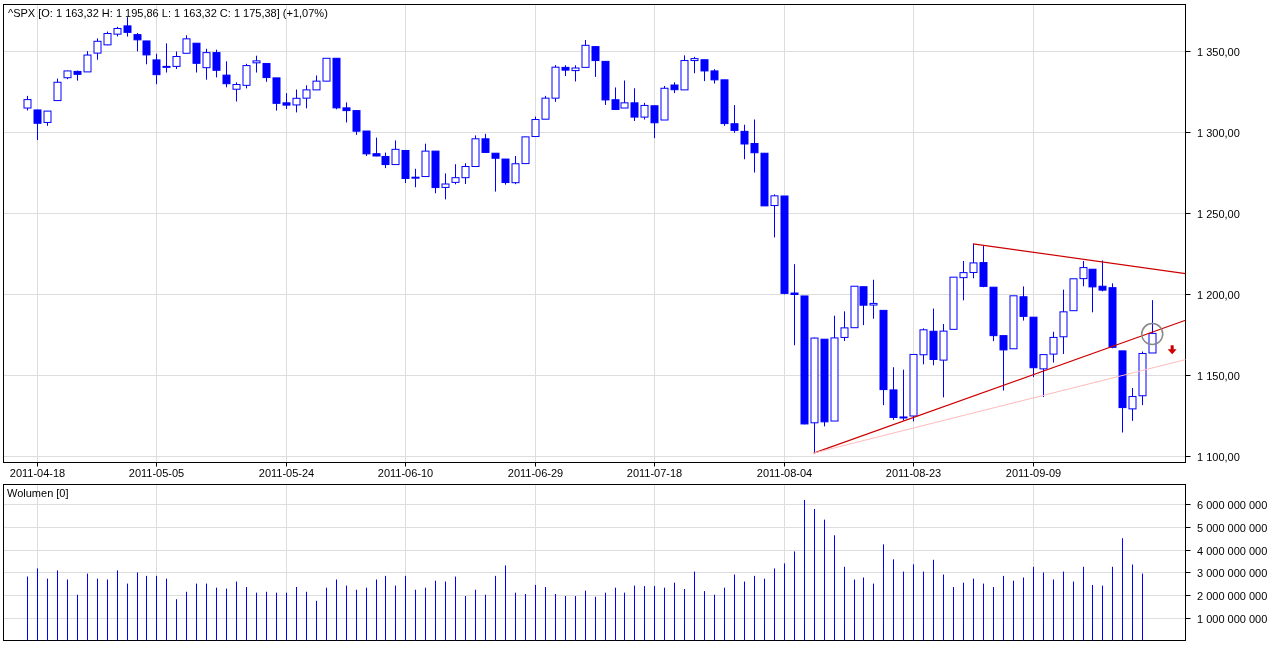 This screenshot has width=1275, height=645. Describe the element at coordinates (156, 472) in the screenshot. I see `axis-label: 2011-05-05` at that location.